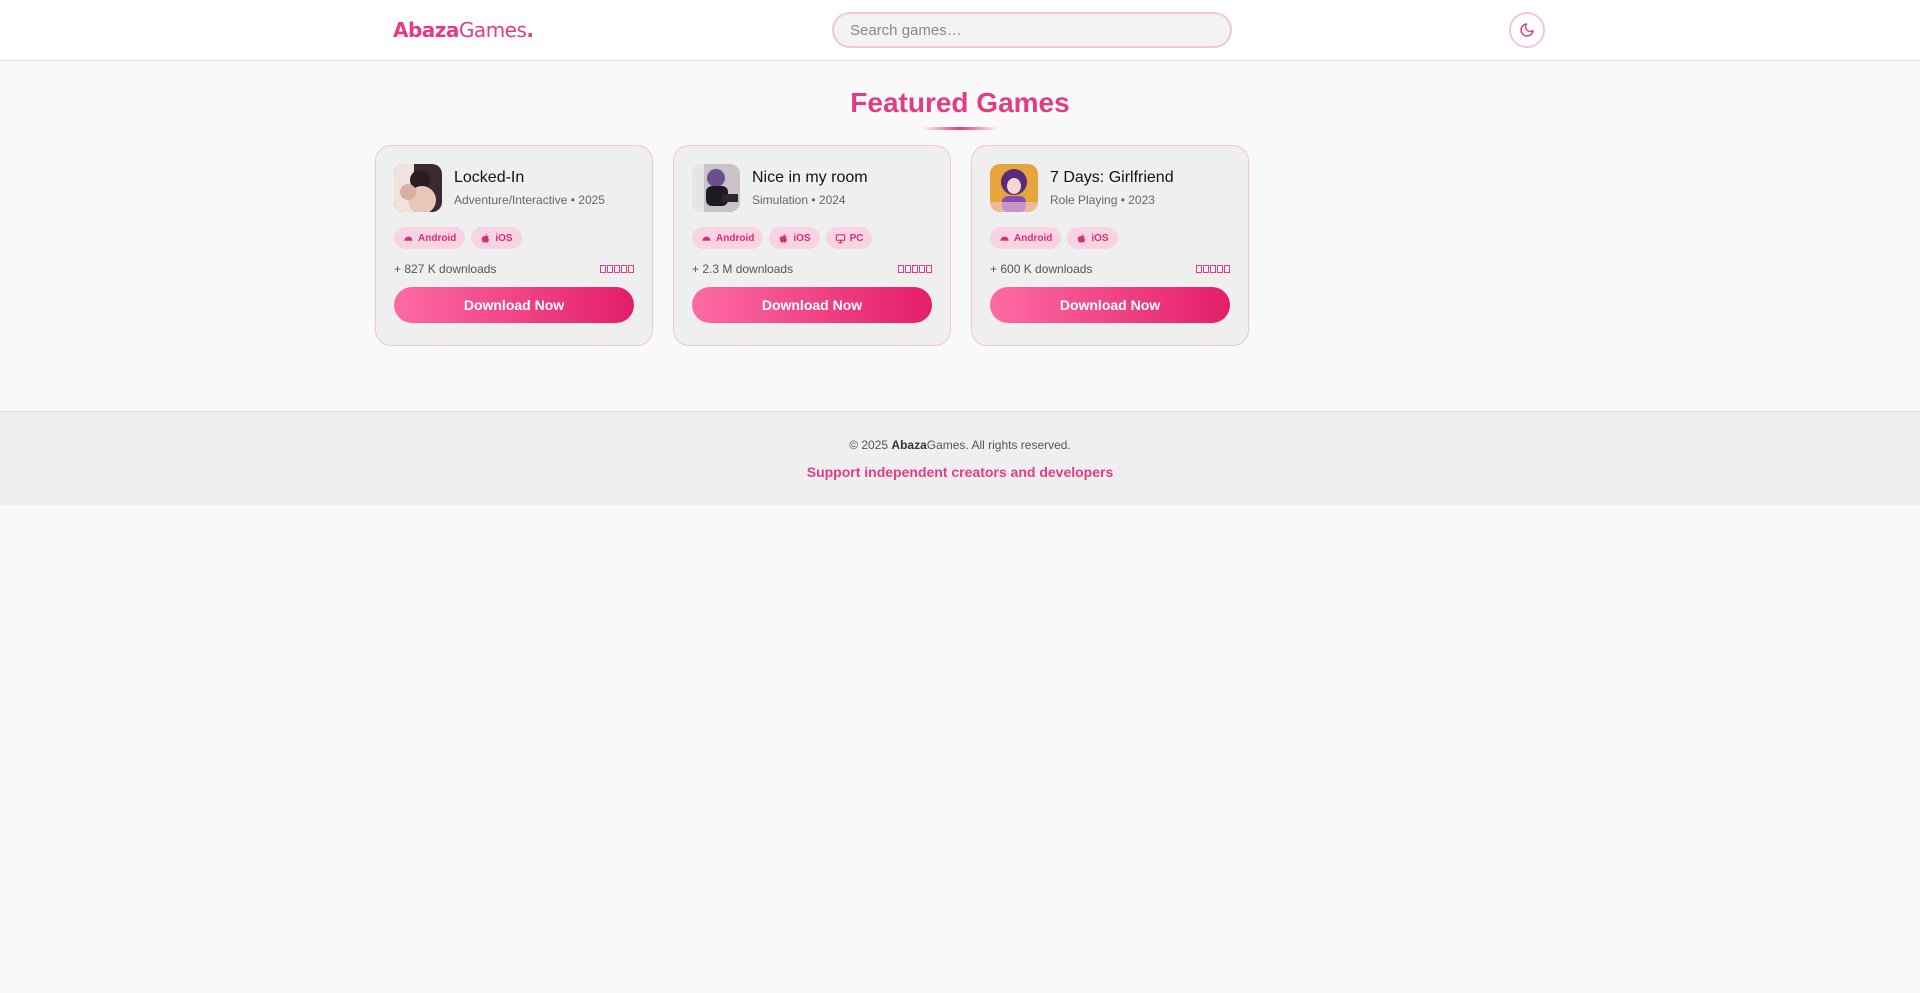 The height and width of the screenshot is (993, 1920). Describe the element at coordinates (1112, 178) in the screenshot. I see `game-title: 7 Days: Girlfriend` at that location.